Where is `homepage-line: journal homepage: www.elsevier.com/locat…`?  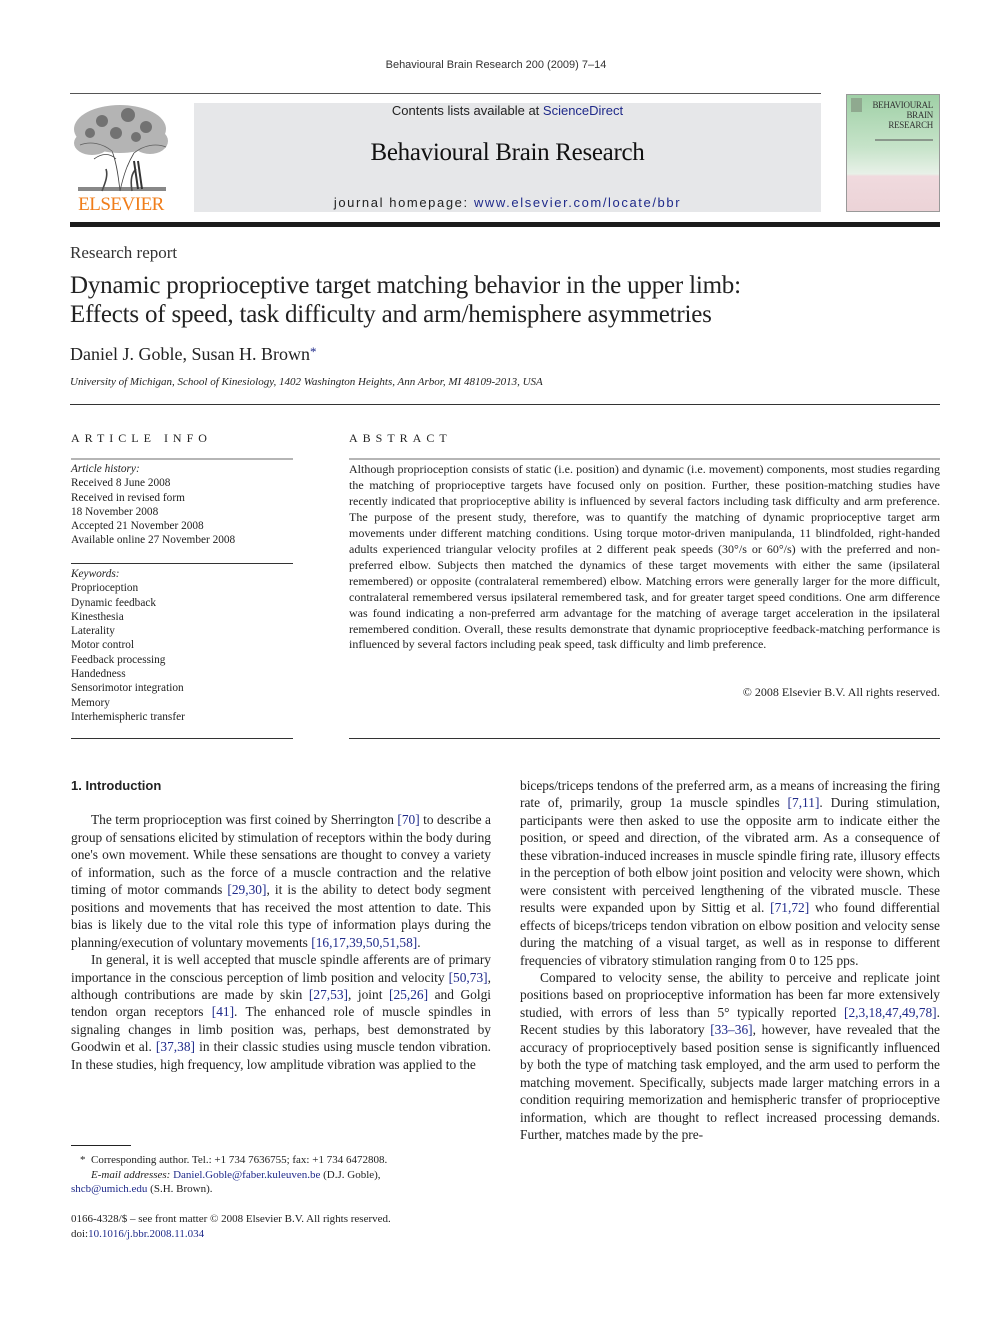
homepage-line: journal homepage: www.elsevier.com/locat… is located at coordinates (507, 202).